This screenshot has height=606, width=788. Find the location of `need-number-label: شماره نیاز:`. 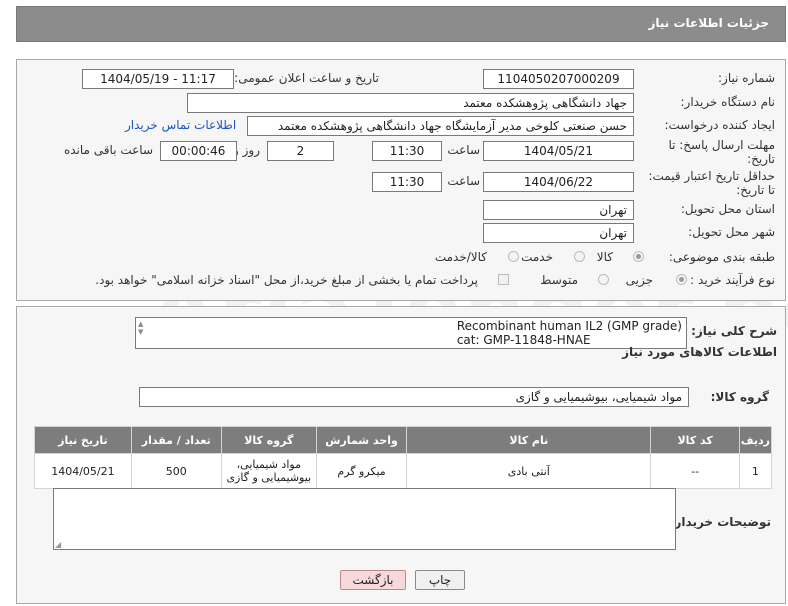

need-number-label: شماره نیاز: is located at coordinates (746, 78).